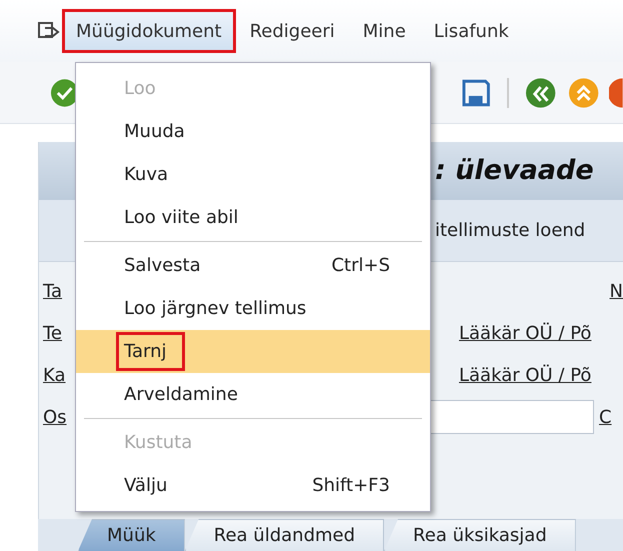  I want to click on menu-item: Redigeeri, so click(292, 31).